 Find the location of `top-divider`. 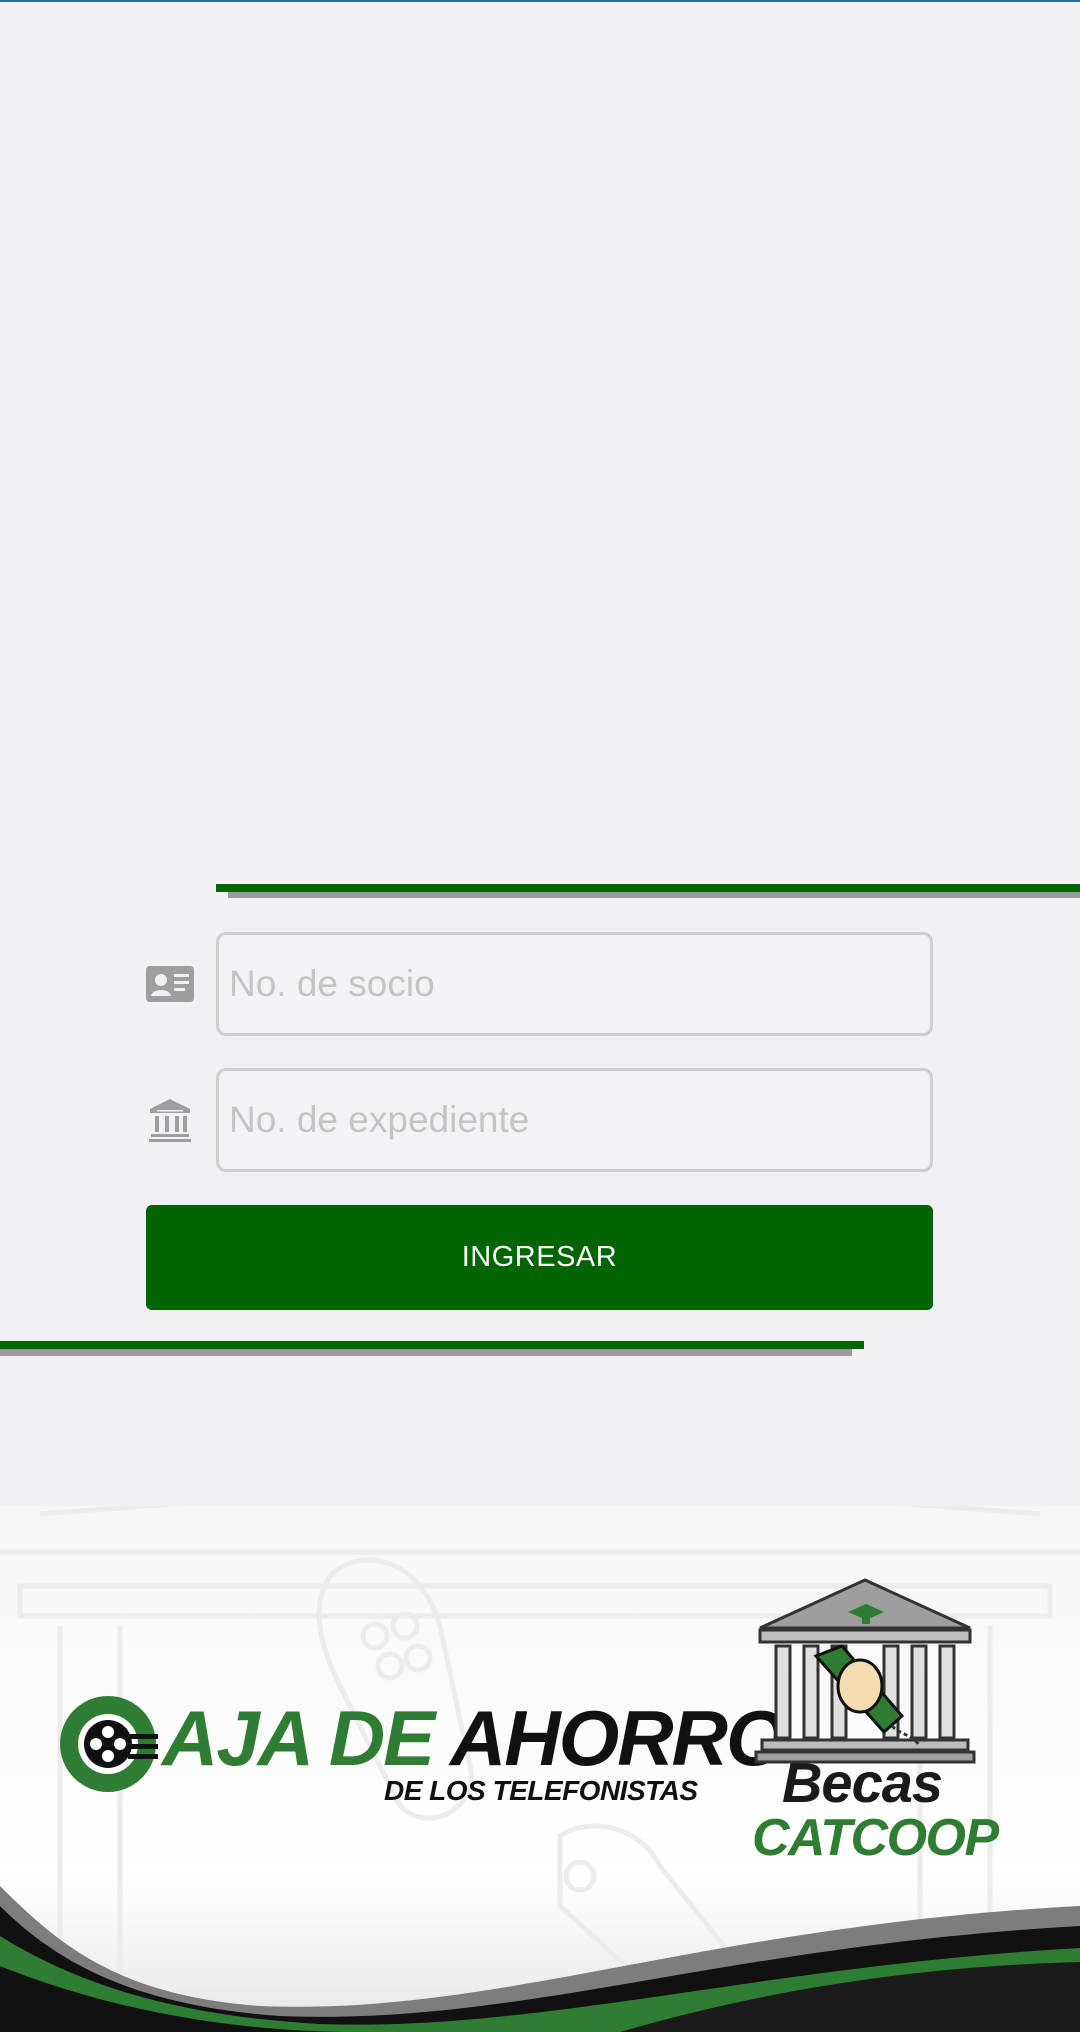

top-divider is located at coordinates (540, 1).